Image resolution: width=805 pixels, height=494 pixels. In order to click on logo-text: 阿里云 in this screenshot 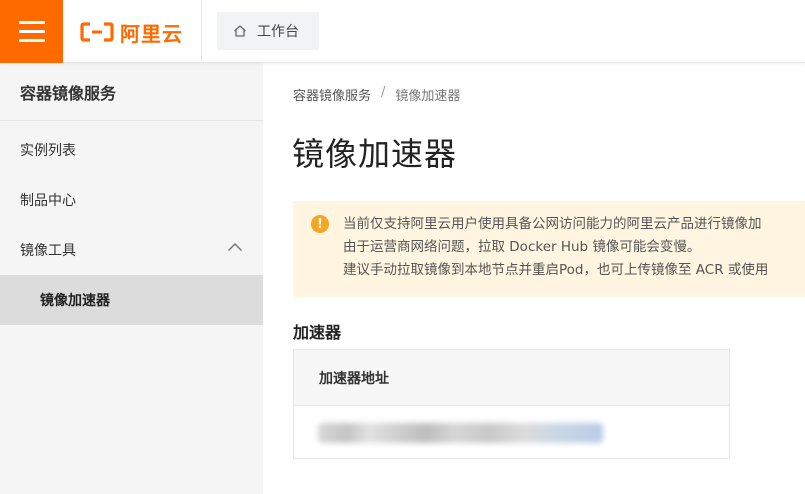, I will do `click(151, 33)`.